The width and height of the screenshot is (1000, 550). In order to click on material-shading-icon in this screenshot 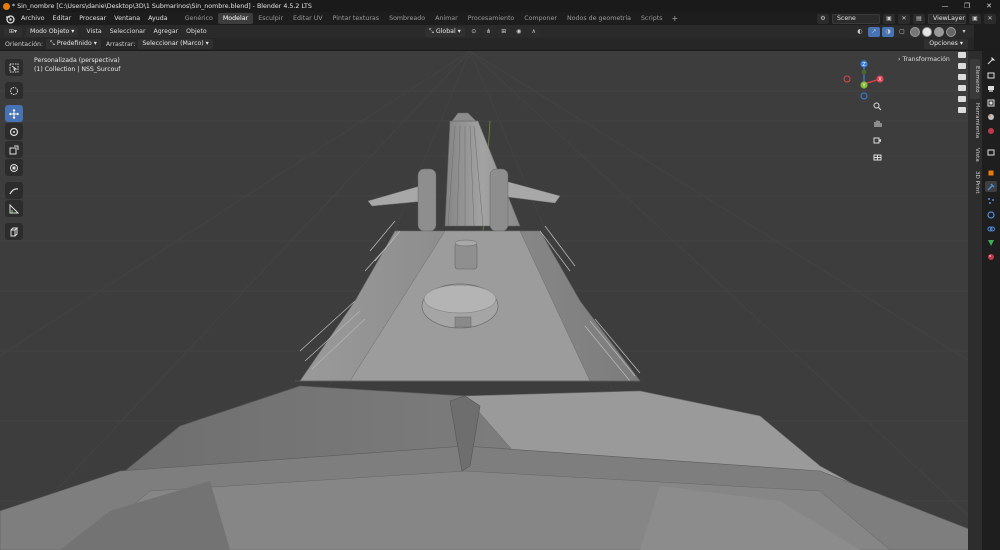, I will do `click(939, 31)`.